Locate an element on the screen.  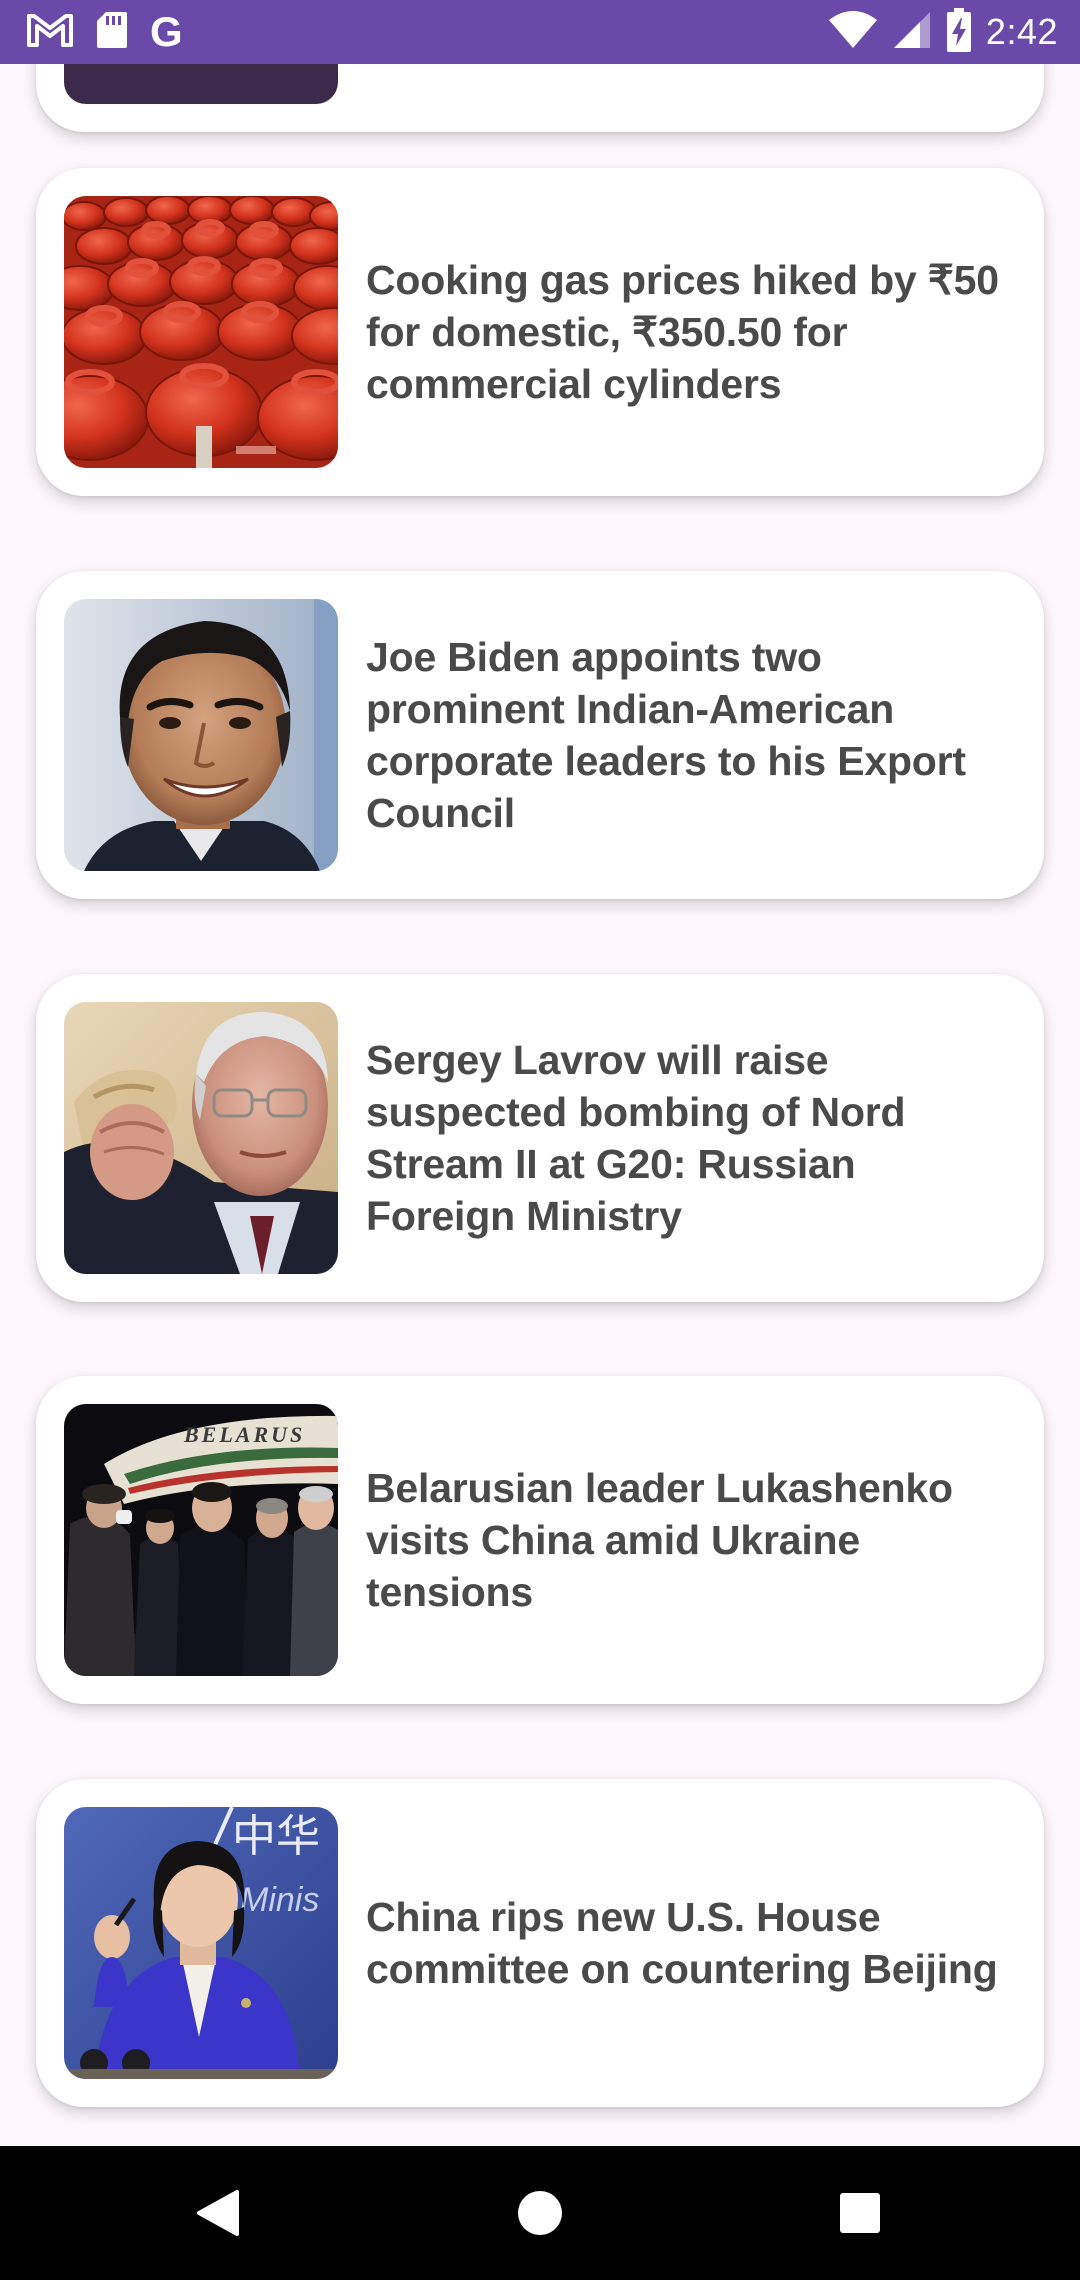
airport-arrival-photo: BELARUS is located at coordinates (201, 1540).